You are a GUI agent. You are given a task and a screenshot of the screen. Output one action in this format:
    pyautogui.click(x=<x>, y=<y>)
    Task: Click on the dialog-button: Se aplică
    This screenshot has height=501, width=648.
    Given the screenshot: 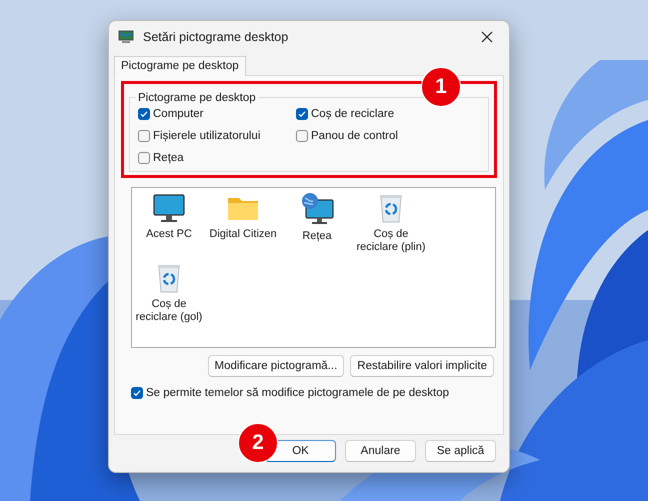 What is the action you would take?
    pyautogui.click(x=460, y=451)
    